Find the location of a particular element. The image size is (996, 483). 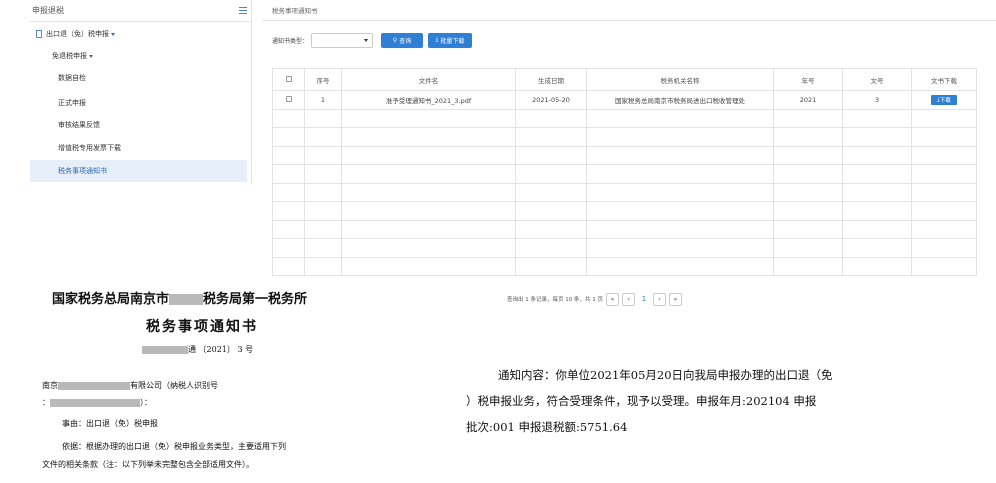

sidebar-item-tax-notice: 税务事项通知书 is located at coordinates (138, 171).